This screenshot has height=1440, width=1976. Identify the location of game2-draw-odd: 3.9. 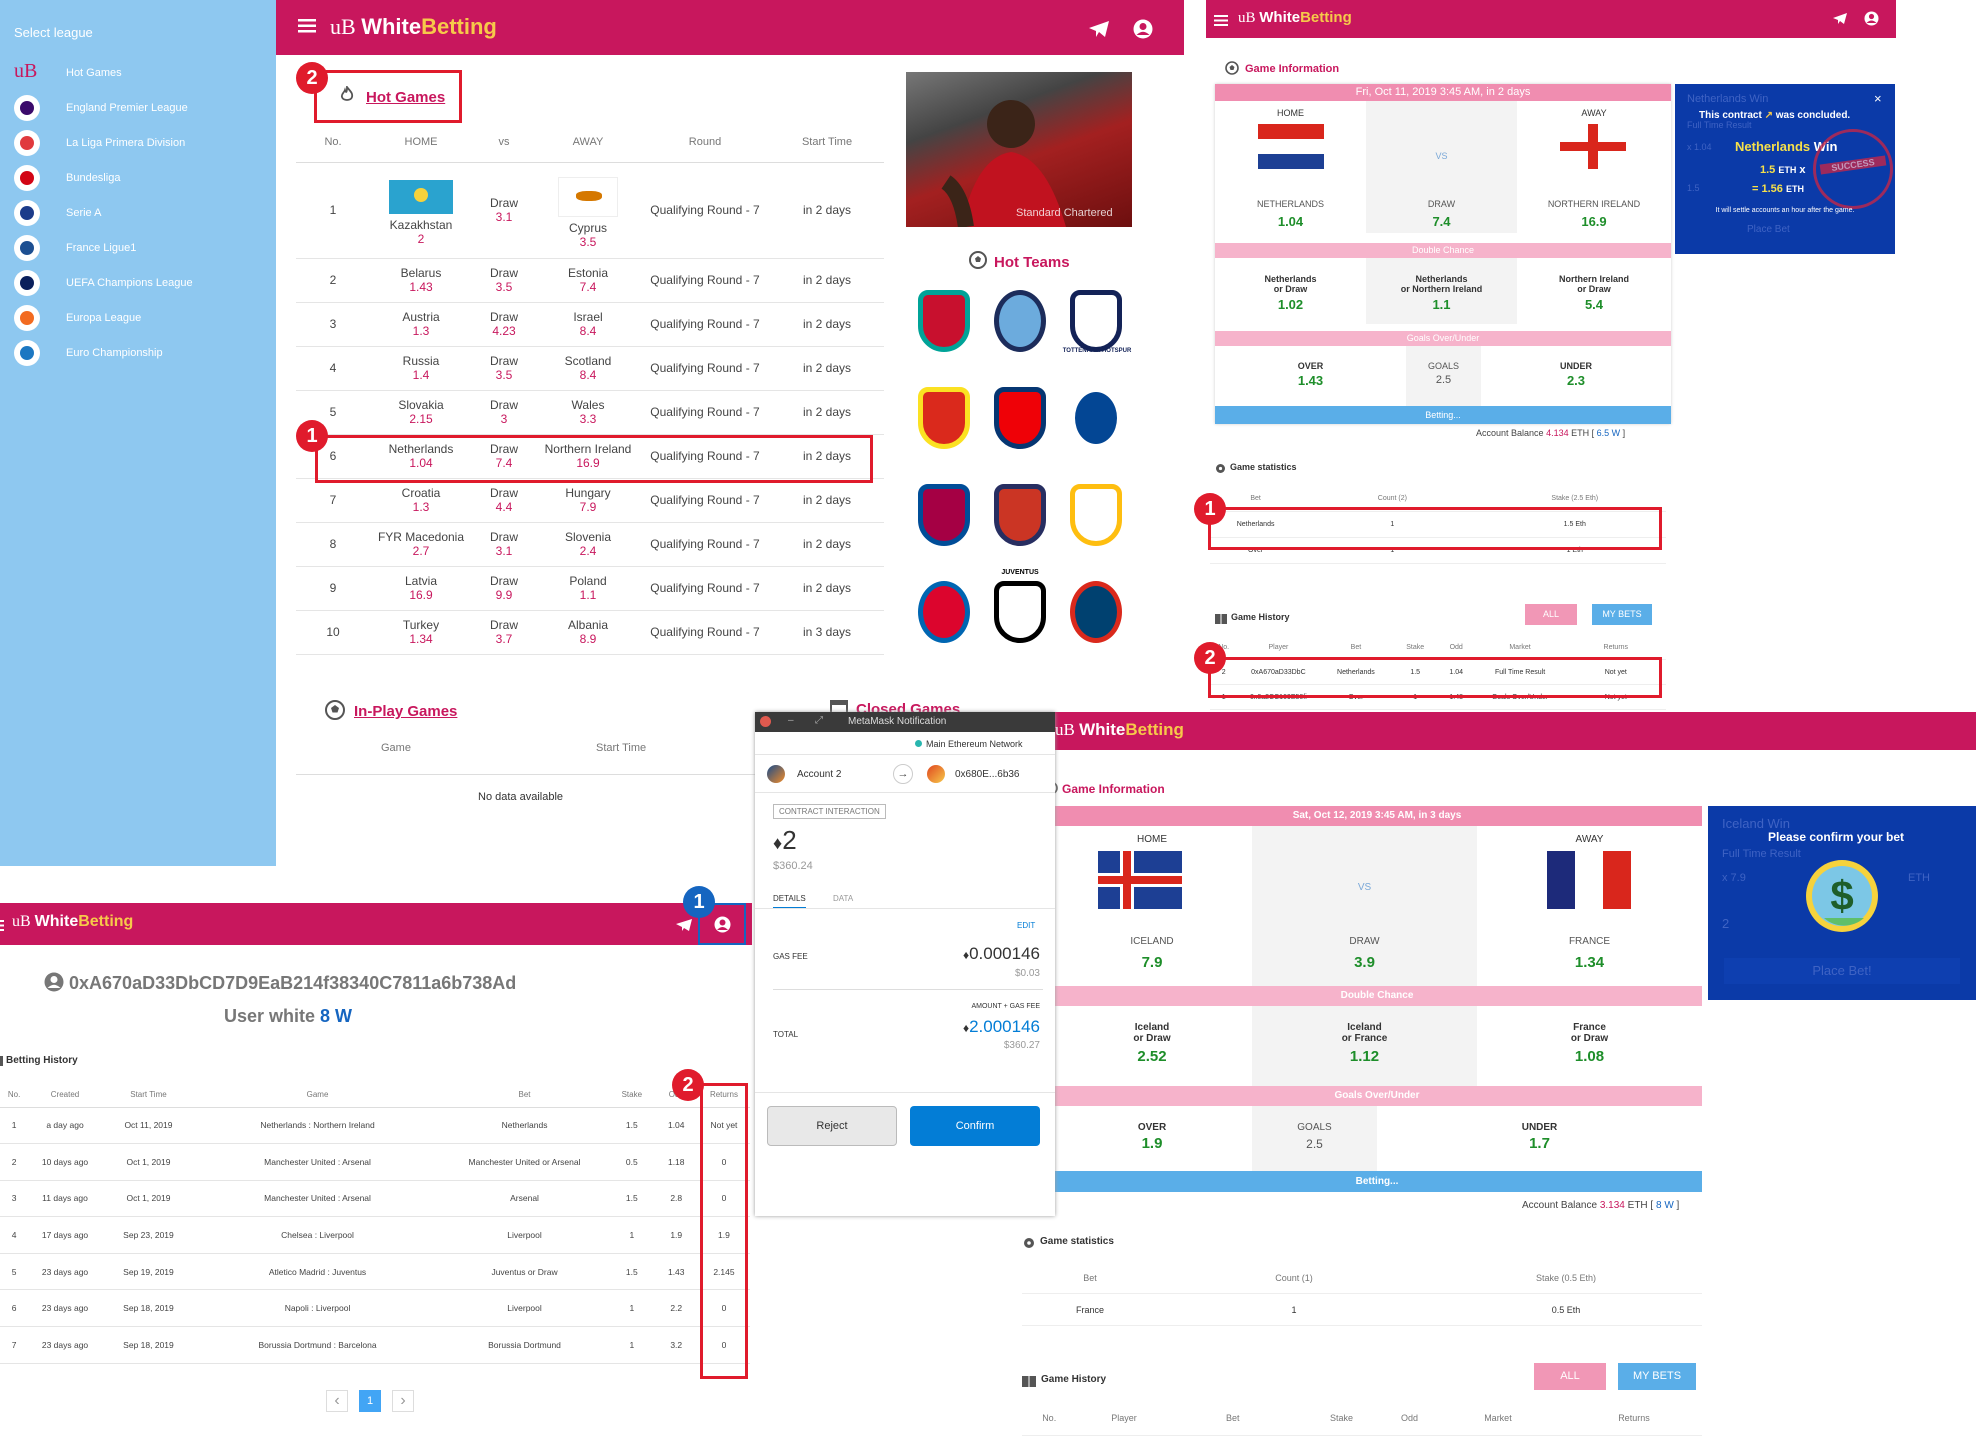
(1364, 962).